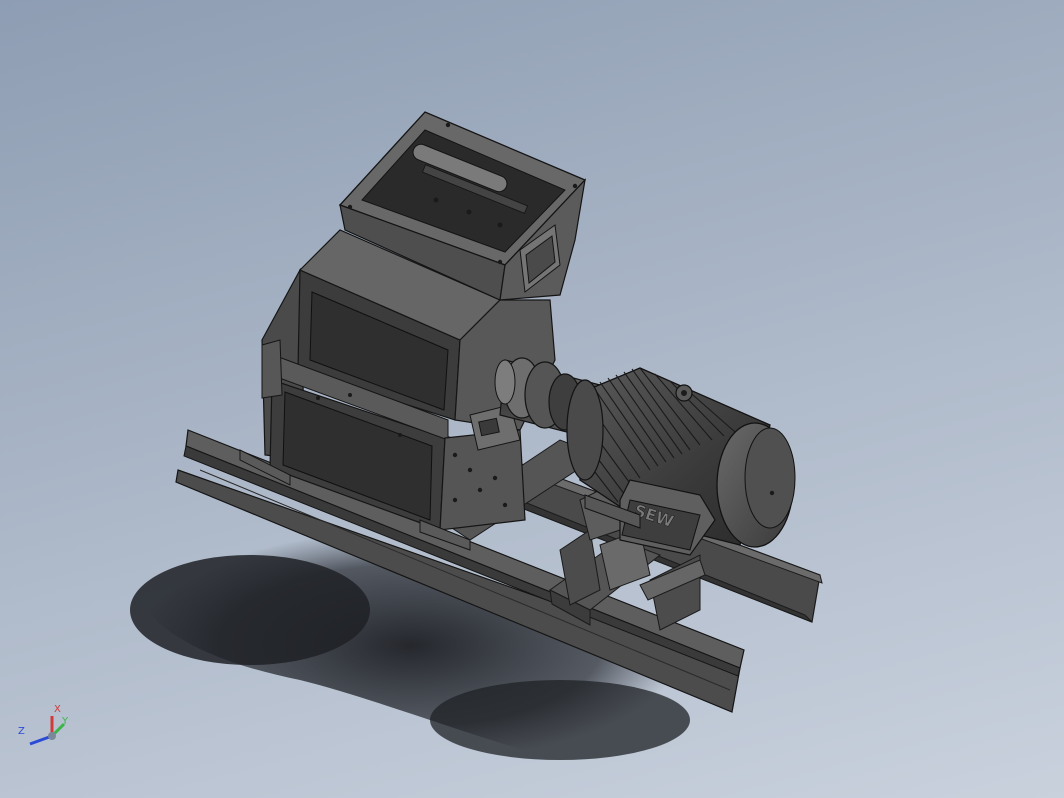 Image resolution: width=1064 pixels, height=798 pixels. What do you see at coordinates (52, 736) in the screenshot?
I see `triad-origin` at bounding box center [52, 736].